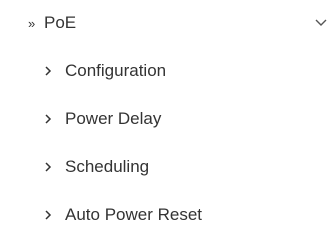  What do you see at coordinates (113, 118) in the screenshot?
I see `submenu-item-label: Power Delay` at bounding box center [113, 118].